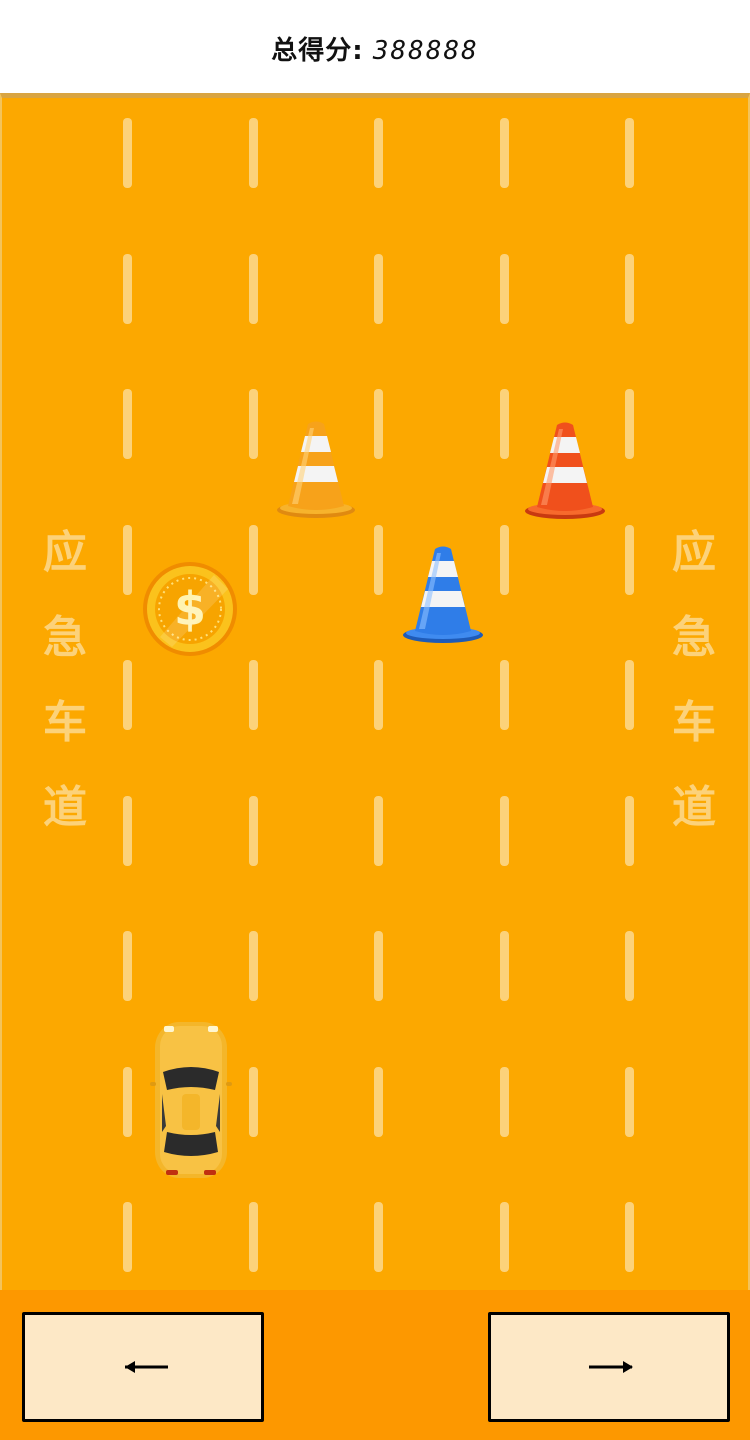  I want to click on right-arrow-icon, so click(611, 1367).